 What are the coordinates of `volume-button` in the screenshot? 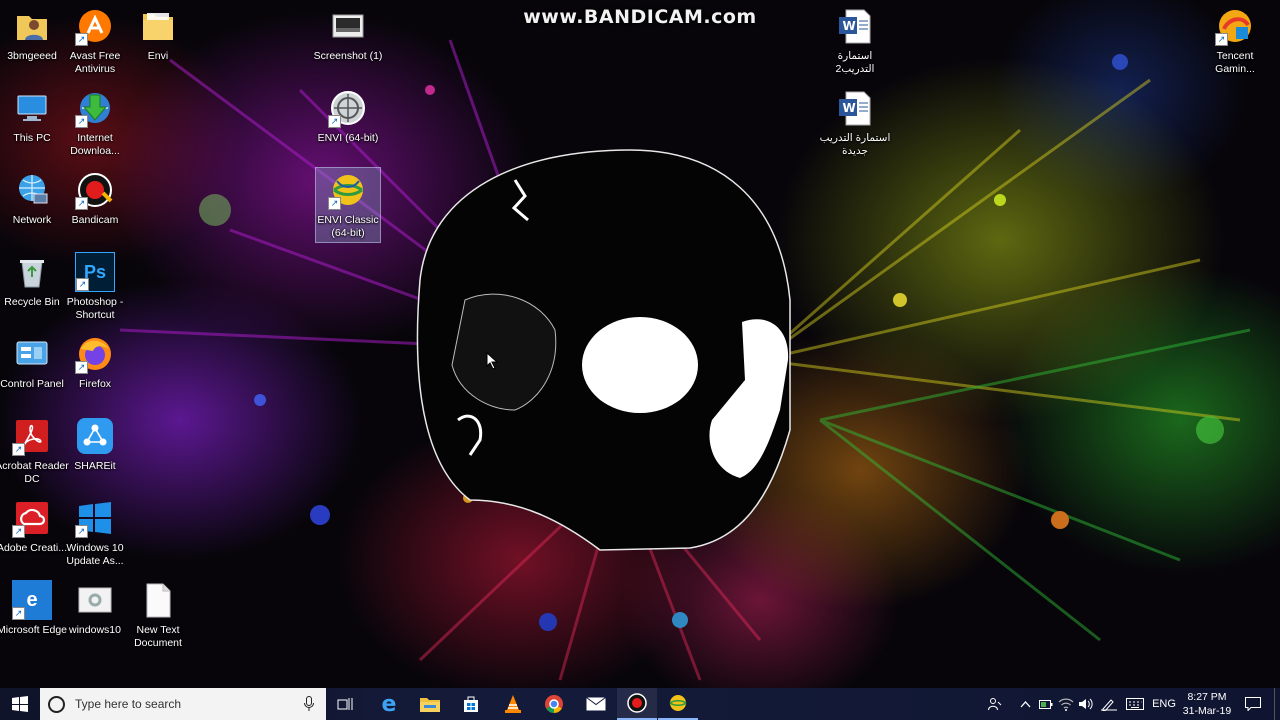 It's located at (1086, 704).